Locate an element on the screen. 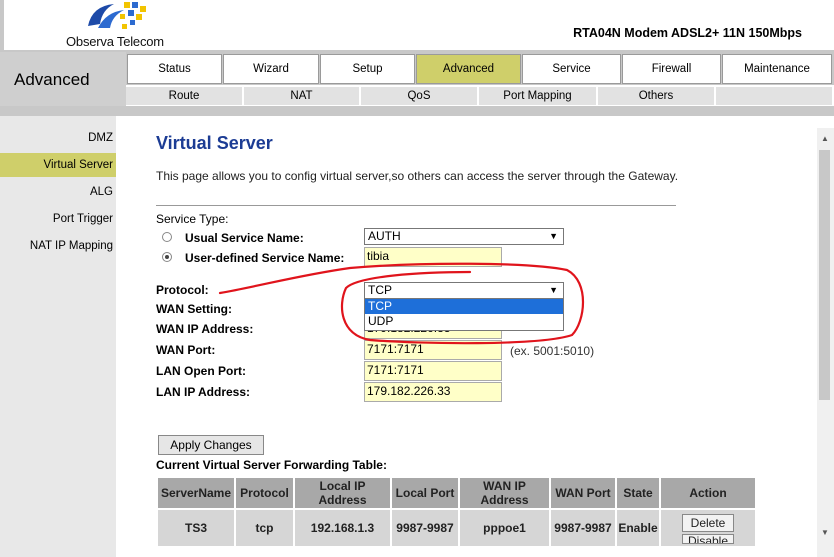 The image size is (834, 557). wan-setting-label: WAN Setting: is located at coordinates (194, 309).